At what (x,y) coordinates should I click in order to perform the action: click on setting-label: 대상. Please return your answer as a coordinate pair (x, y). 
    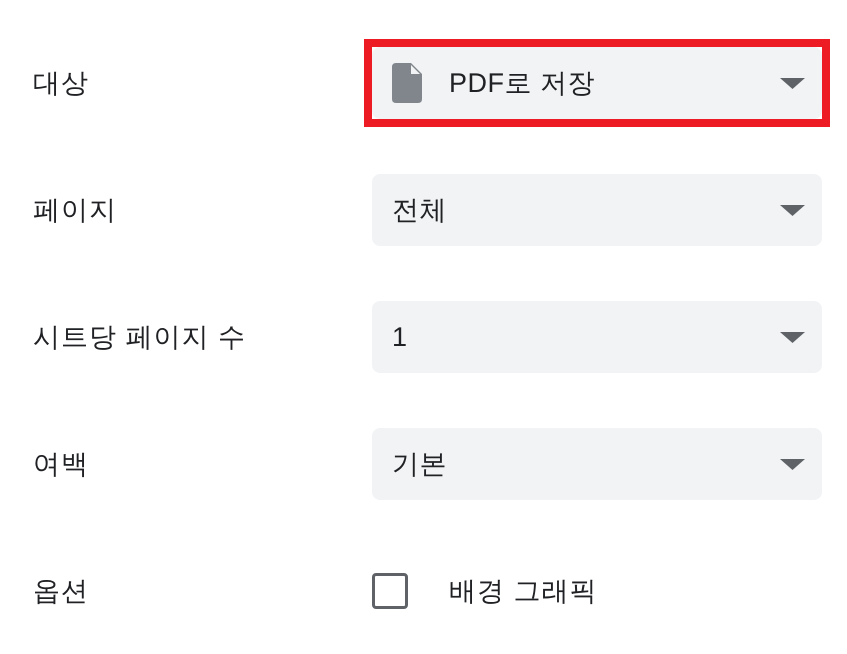
    Looking at the image, I should click on (61, 83).